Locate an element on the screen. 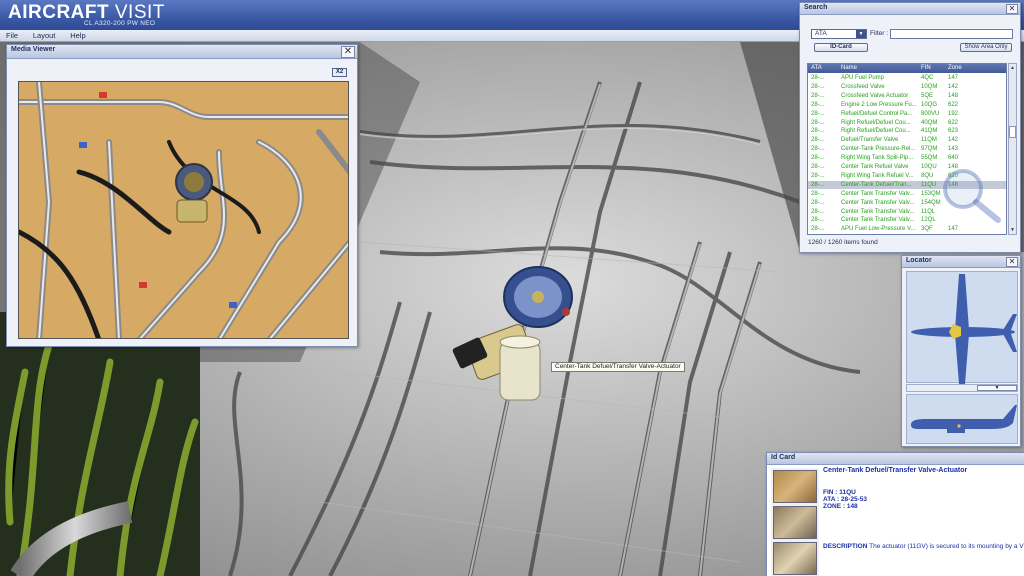  cell-zone: 142 is located at coordinates (953, 140).